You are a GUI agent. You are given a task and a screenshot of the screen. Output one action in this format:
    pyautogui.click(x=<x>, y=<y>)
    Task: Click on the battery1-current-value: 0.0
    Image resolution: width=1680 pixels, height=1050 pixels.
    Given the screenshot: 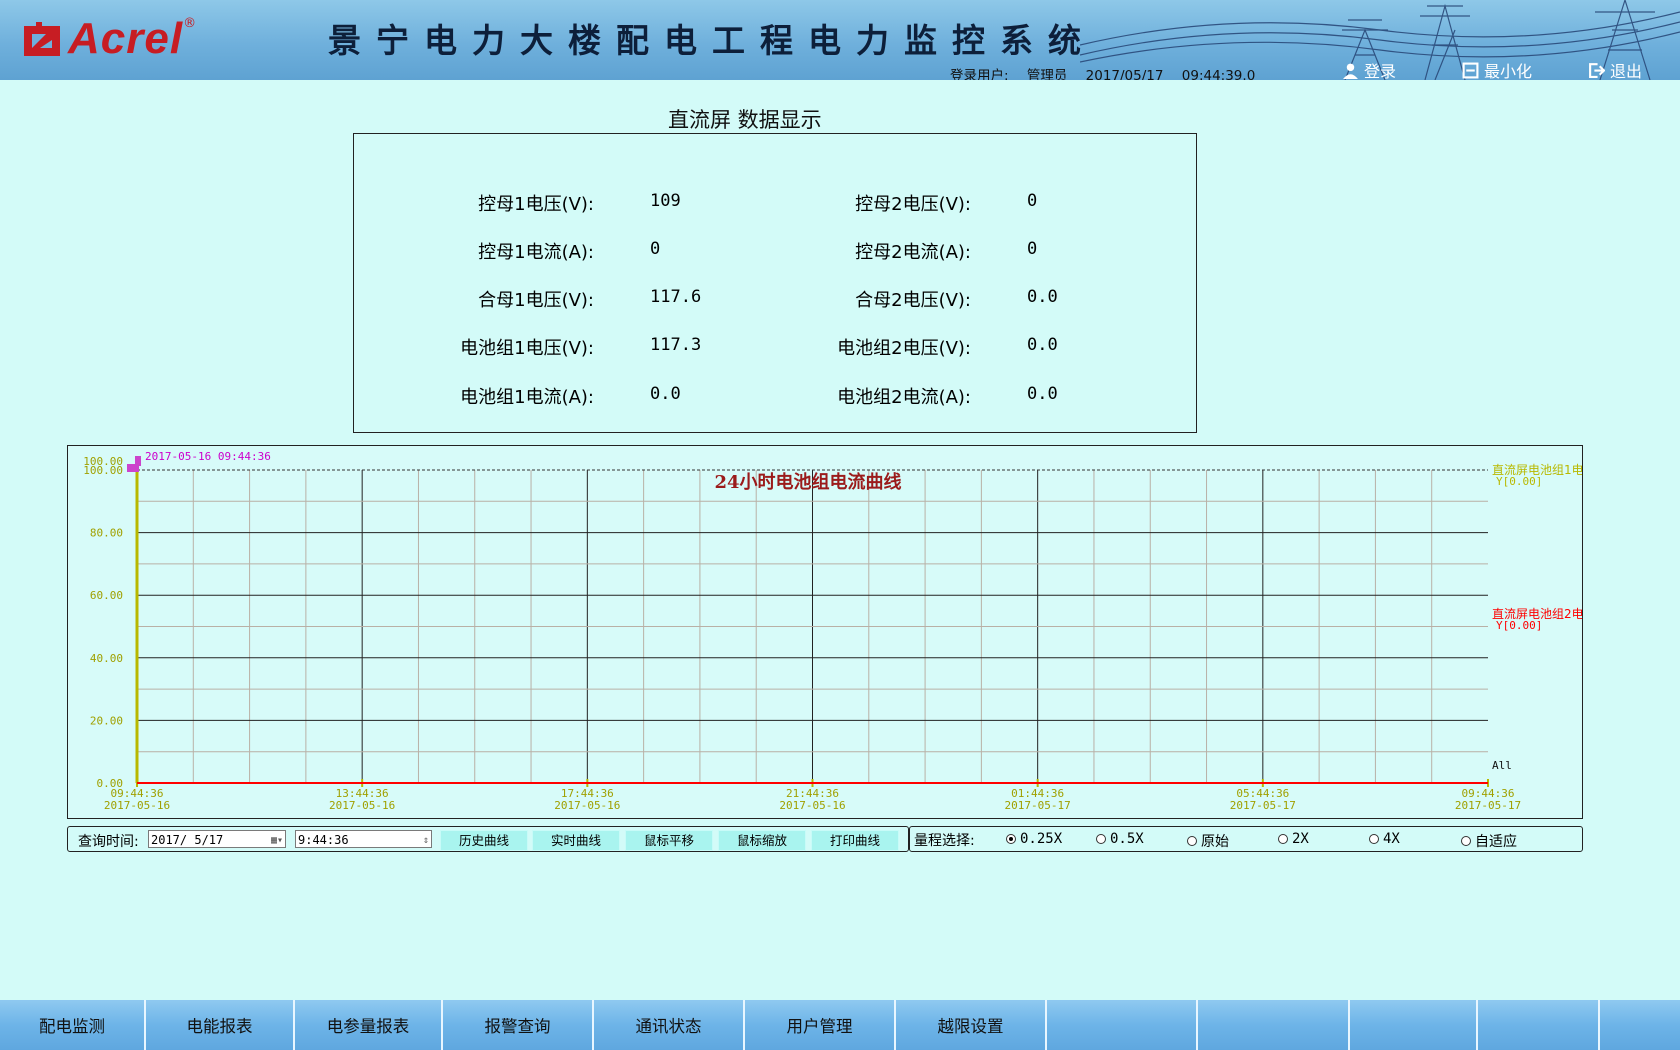 What is the action you would take?
    pyautogui.click(x=665, y=394)
    